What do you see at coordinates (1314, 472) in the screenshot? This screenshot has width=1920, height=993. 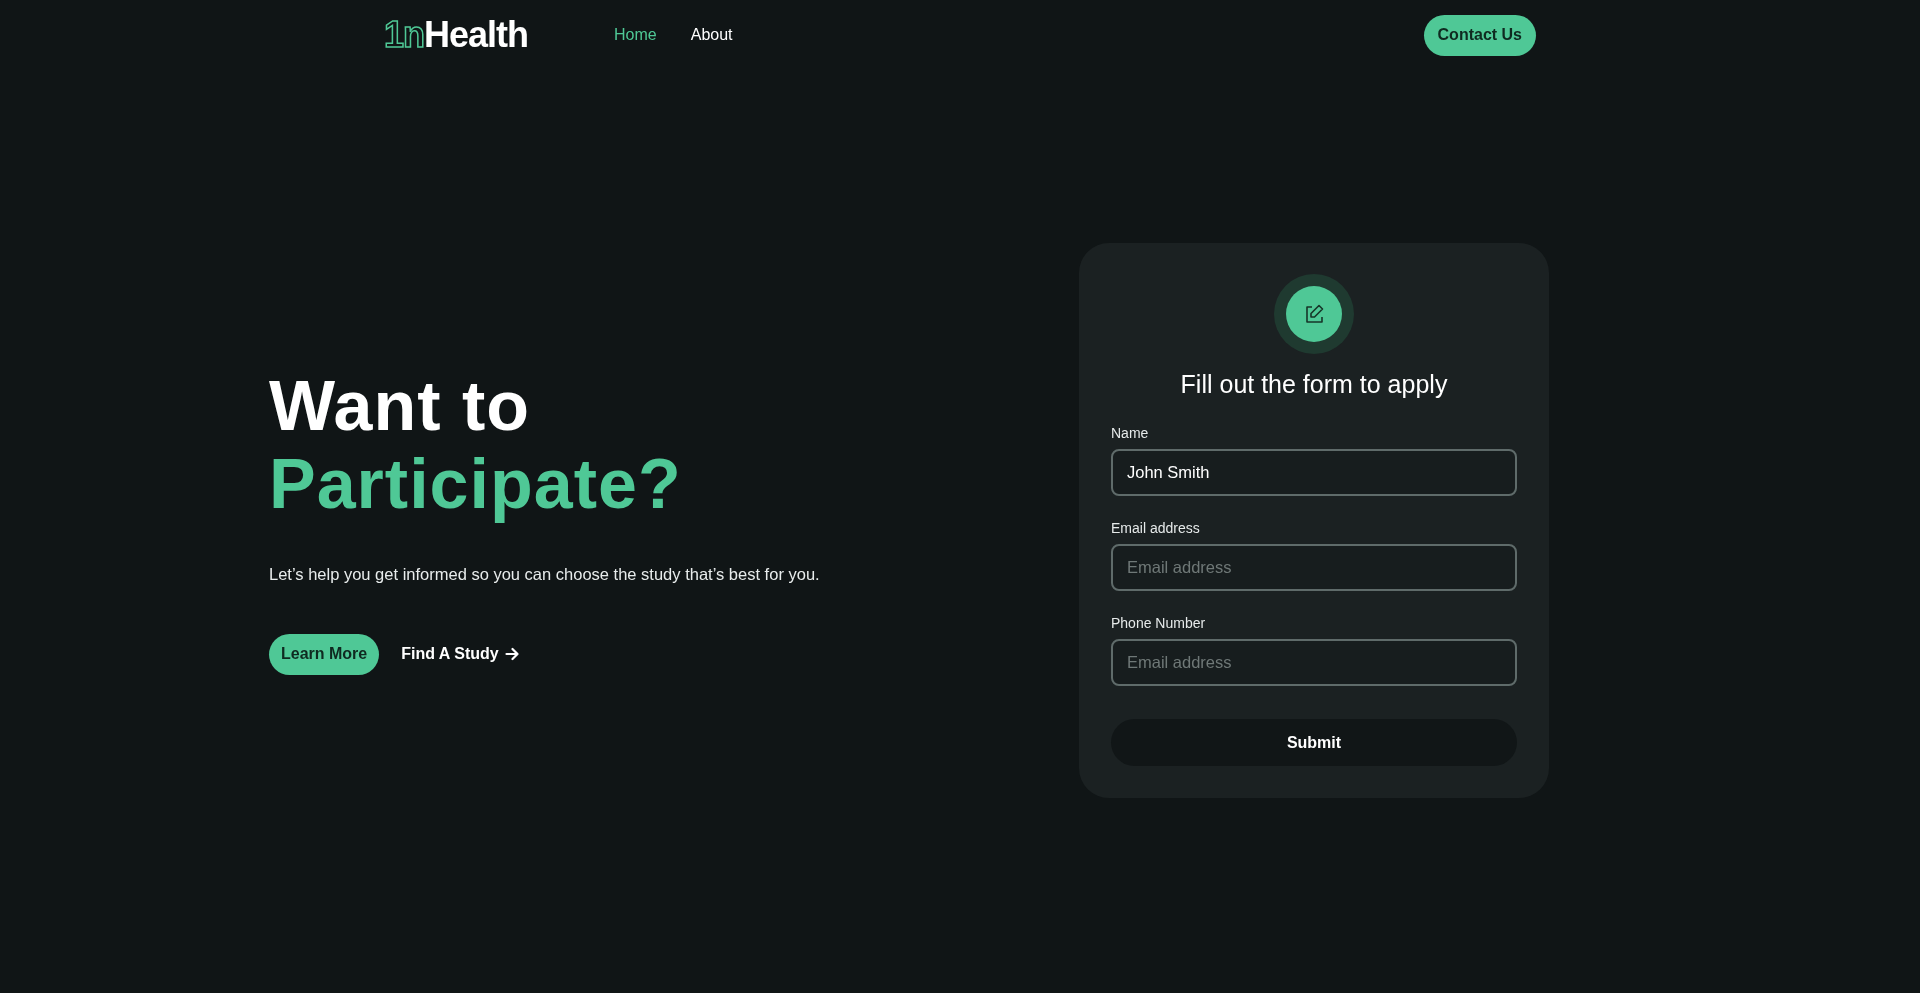 I see `input-field: John Smith` at bounding box center [1314, 472].